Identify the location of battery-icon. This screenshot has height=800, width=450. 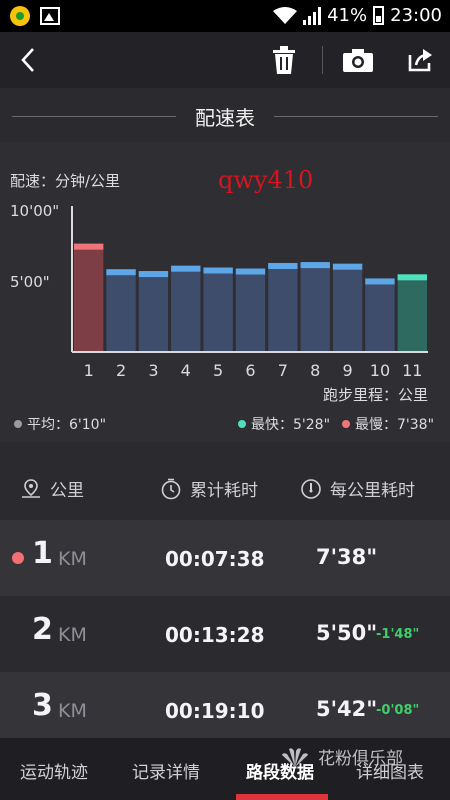
(379, 15).